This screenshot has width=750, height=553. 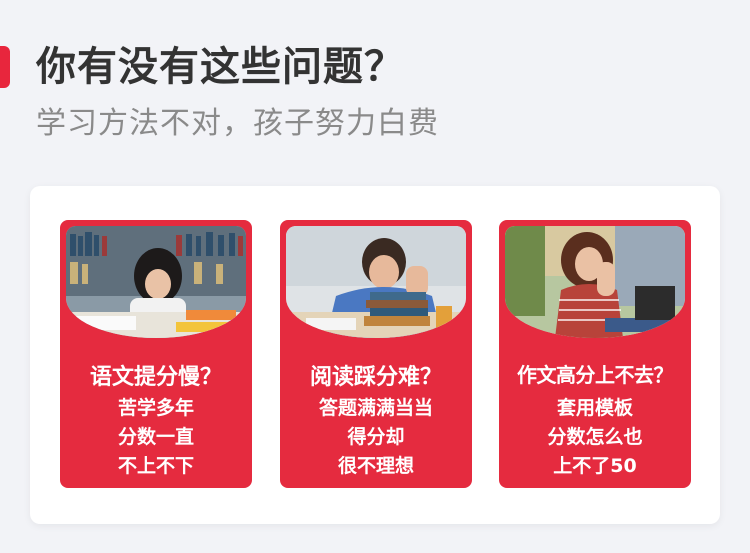 What do you see at coordinates (155, 408) in the screenshot?
I see `card-line: 苦学多年` at bounding box center [155, 408].